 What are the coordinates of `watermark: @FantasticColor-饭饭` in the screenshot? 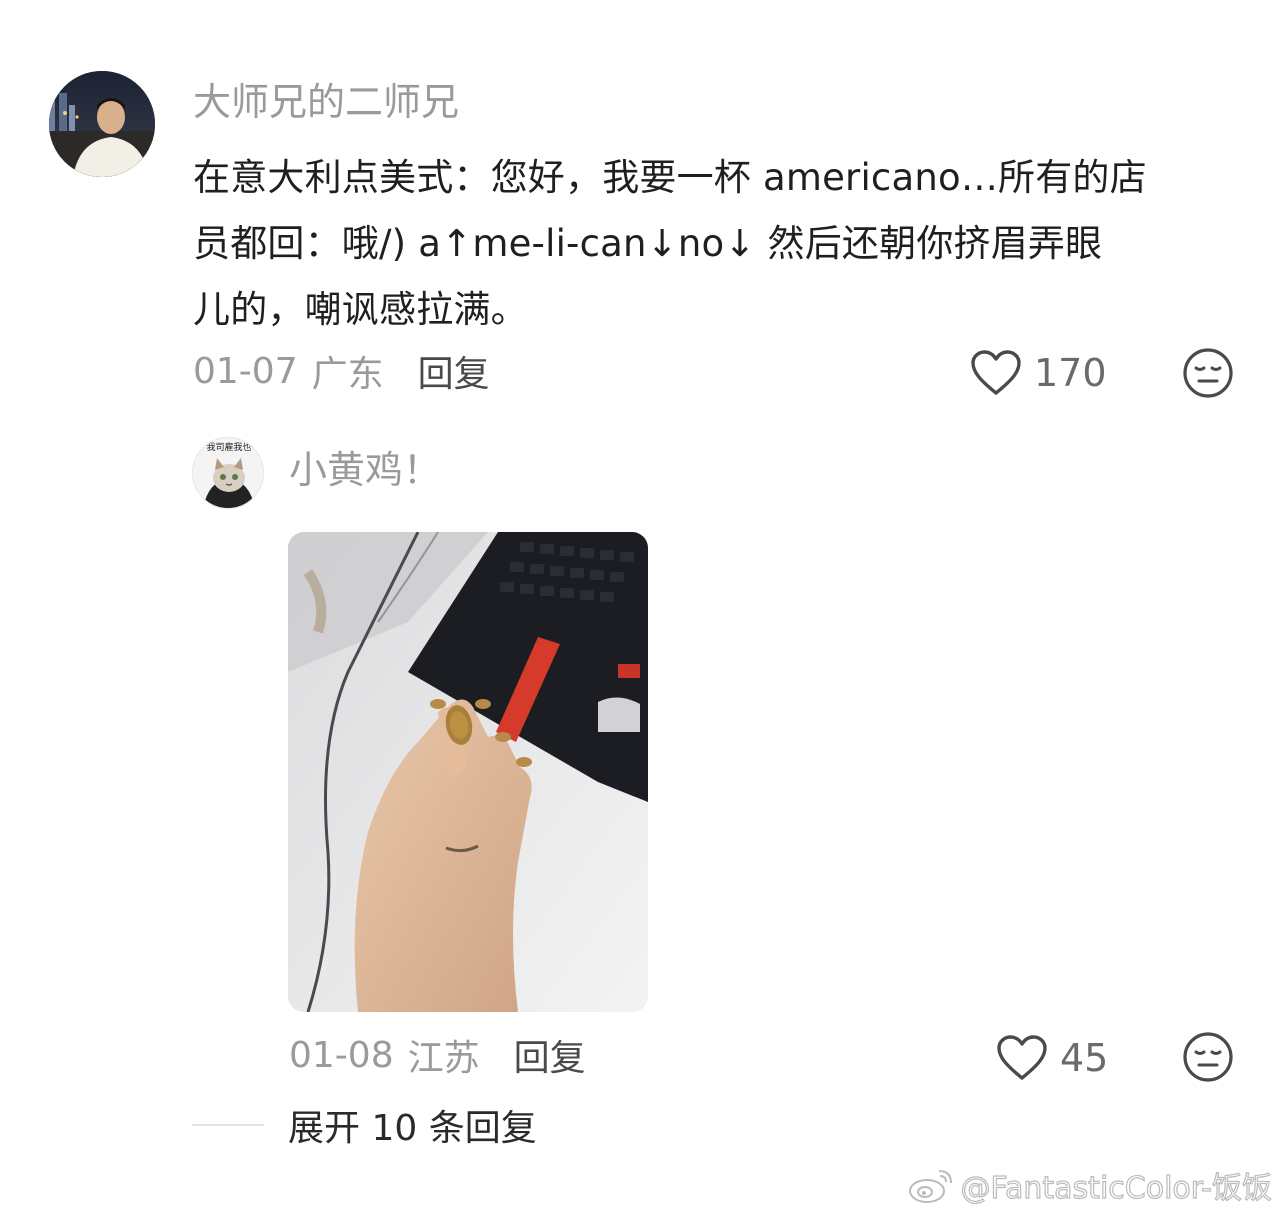 It's located at (1090, 1185).